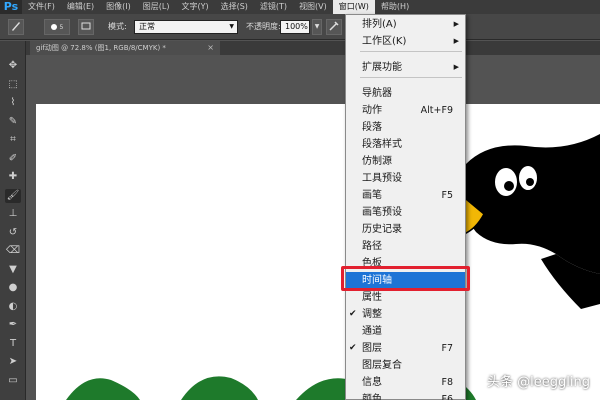  What do you see at coordinates (234, 7) in the screenshot?
I see `menu-item-5: 选择(S)` at bounding box center [234, 7].